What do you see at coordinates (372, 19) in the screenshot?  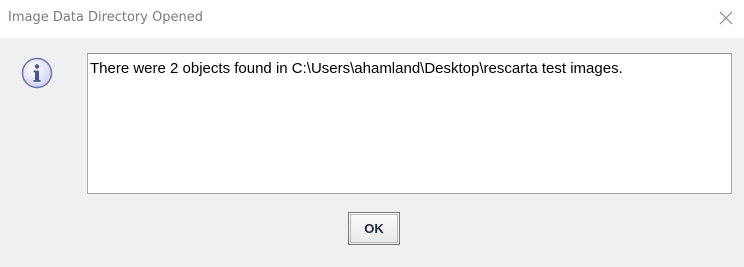 I see `title-bar: Image Data Directory Opened` at bounding box center [372, 19].